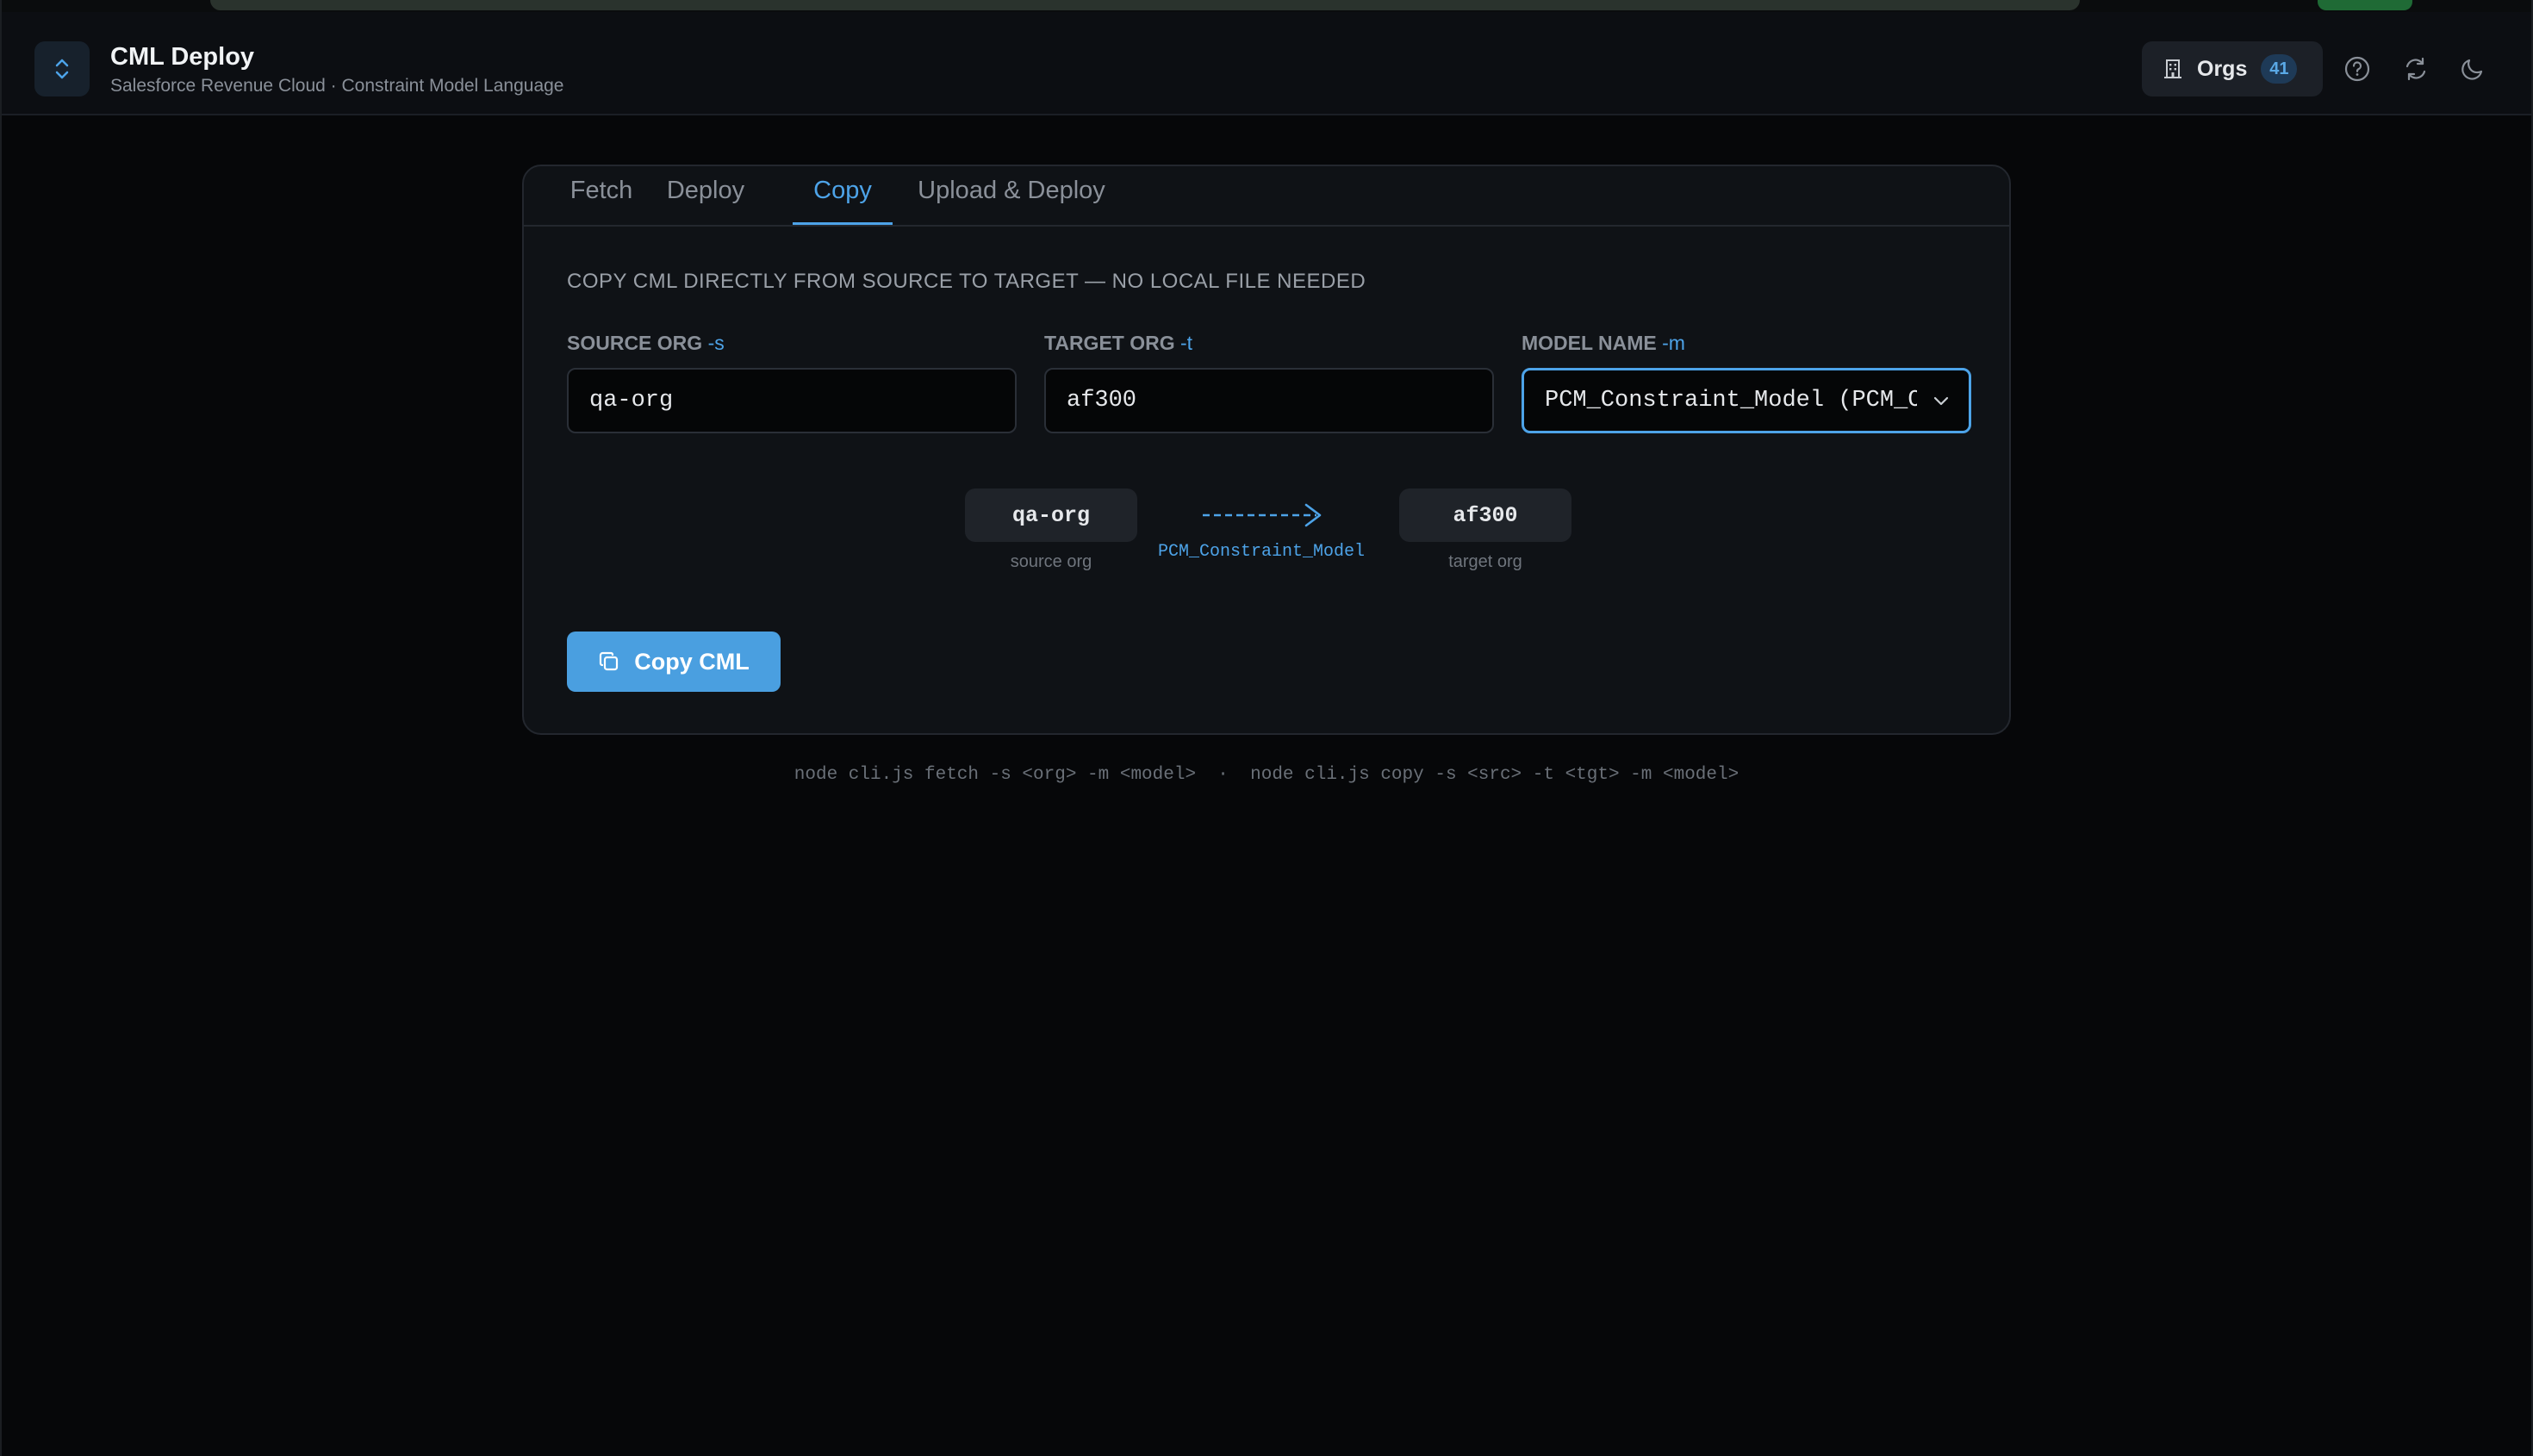 The height and width of the screenshot is (1456, 2533). I want to click on browser-top-strip, so click(1266, 6).